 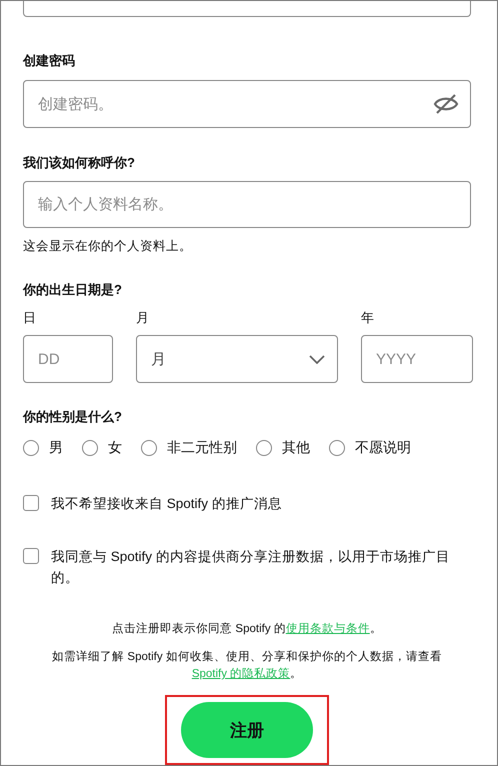 I want to click on checkbox-label: 我不希望接收来自 Spotify 的推广消息, so click(x=166, y=504).